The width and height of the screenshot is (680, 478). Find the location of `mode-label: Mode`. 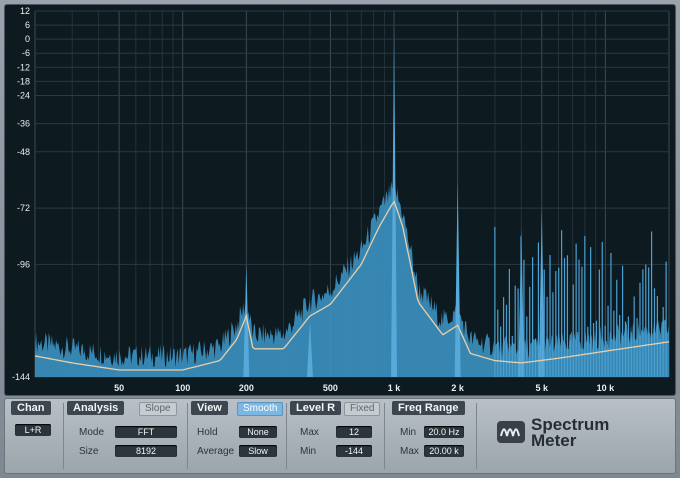

mode-label: Mode is located at coordinates (92, 432).